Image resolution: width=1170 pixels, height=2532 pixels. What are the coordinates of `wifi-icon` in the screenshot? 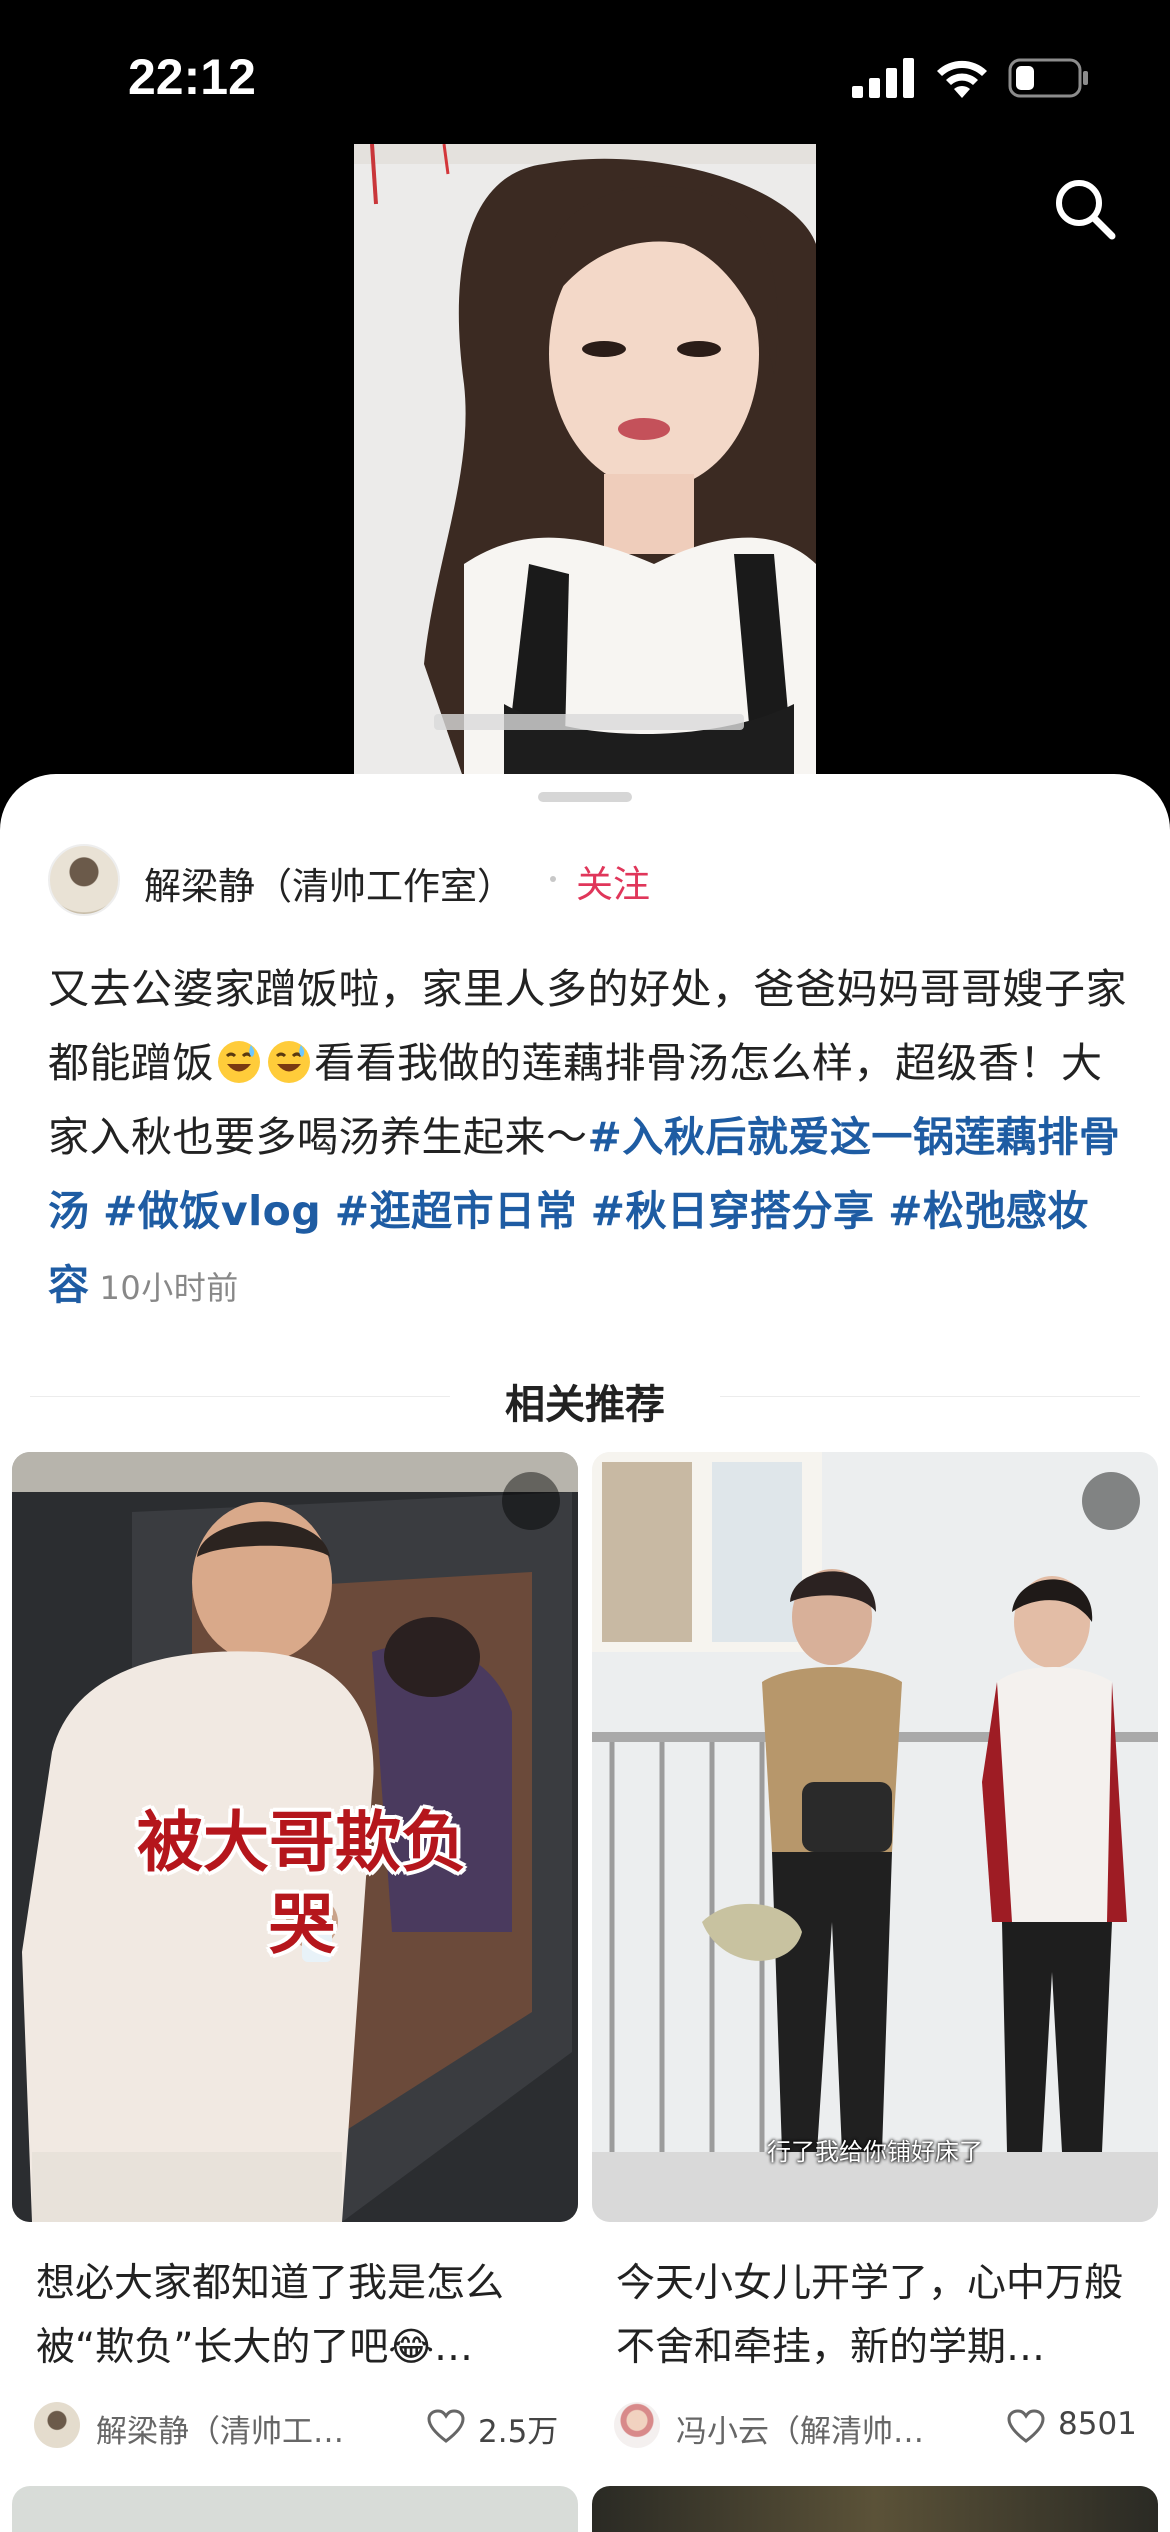 It's located at (962, 79).